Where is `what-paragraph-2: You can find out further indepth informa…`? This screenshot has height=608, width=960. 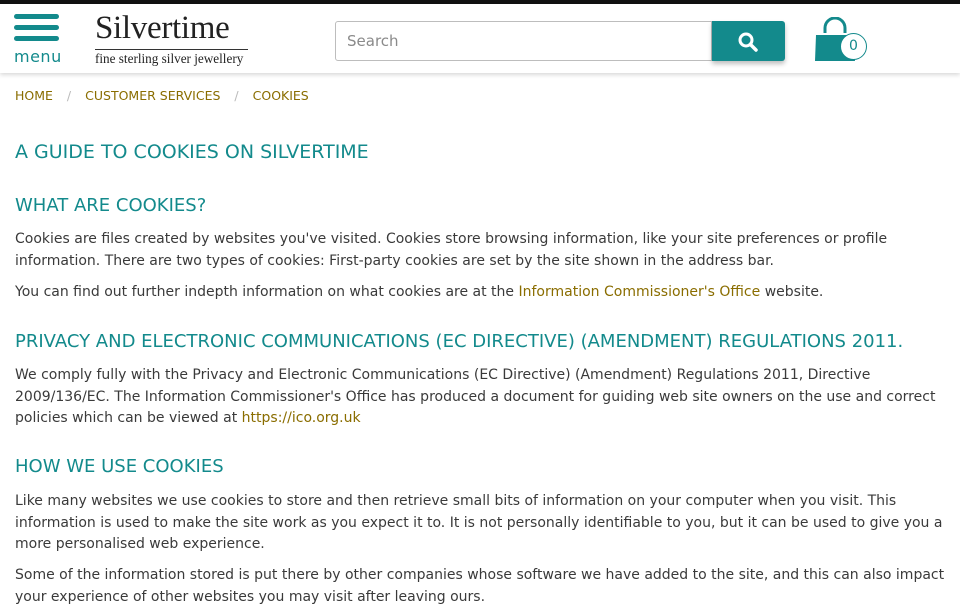 what-paragraph-2: You can find out further indepth informa… is located at coordinates (480, 293).